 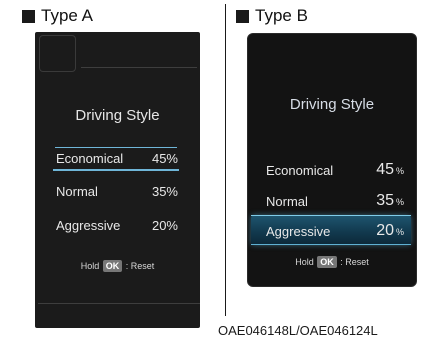 I want to click on top-divider-line, so click(x=139, y=67).